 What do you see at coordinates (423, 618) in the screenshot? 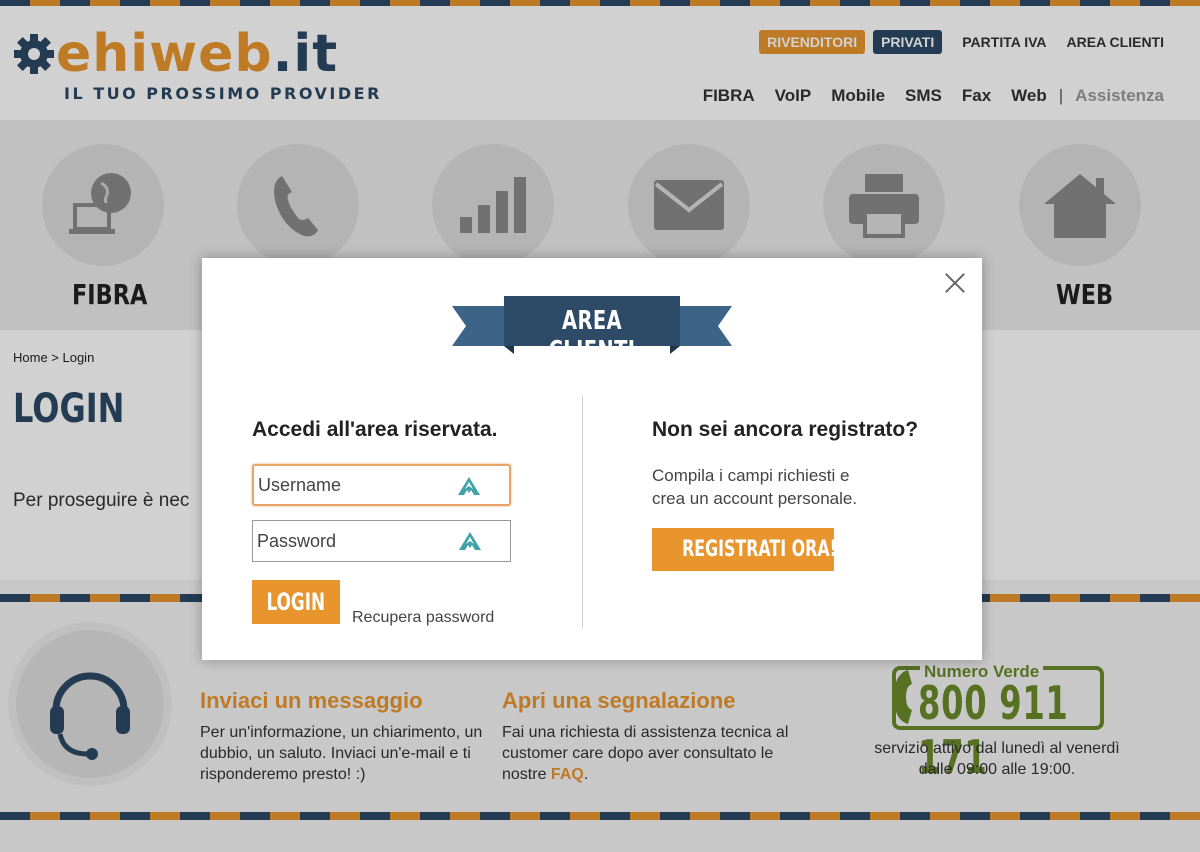
I see `recover-password-link: Recupera password` at bounding box center [423, 618].